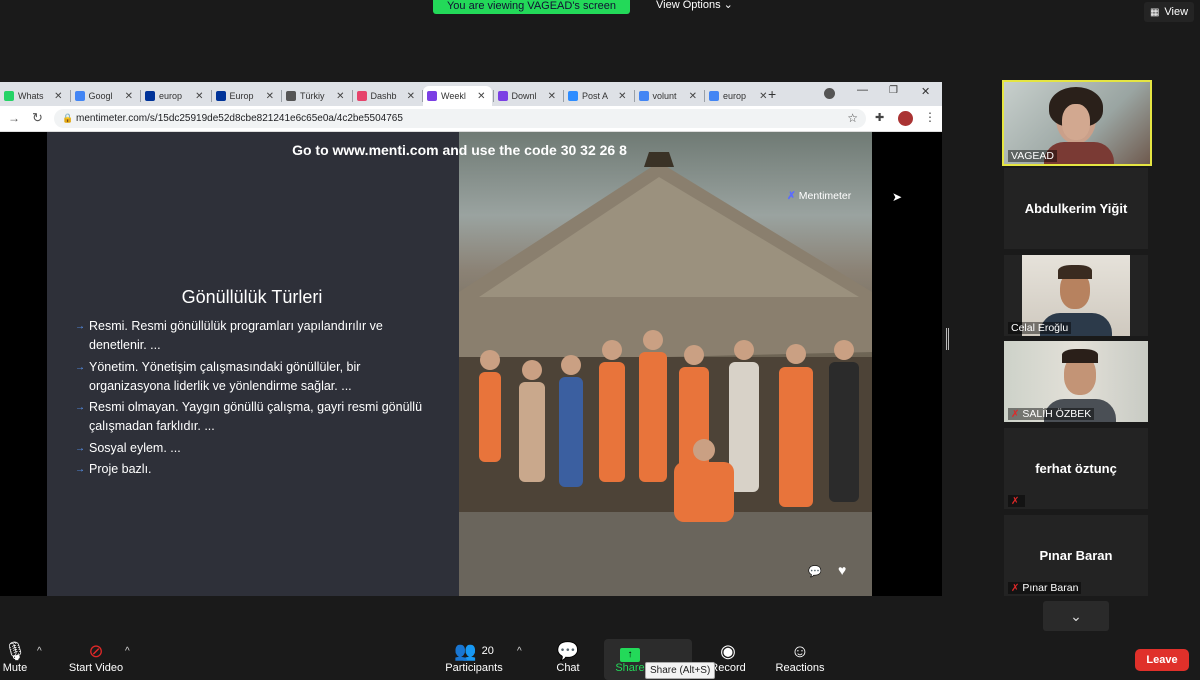 The width and height of the screenshot is (1200, 680). I want to click on view-options-button: View Options ⌄, so click(694, 5).